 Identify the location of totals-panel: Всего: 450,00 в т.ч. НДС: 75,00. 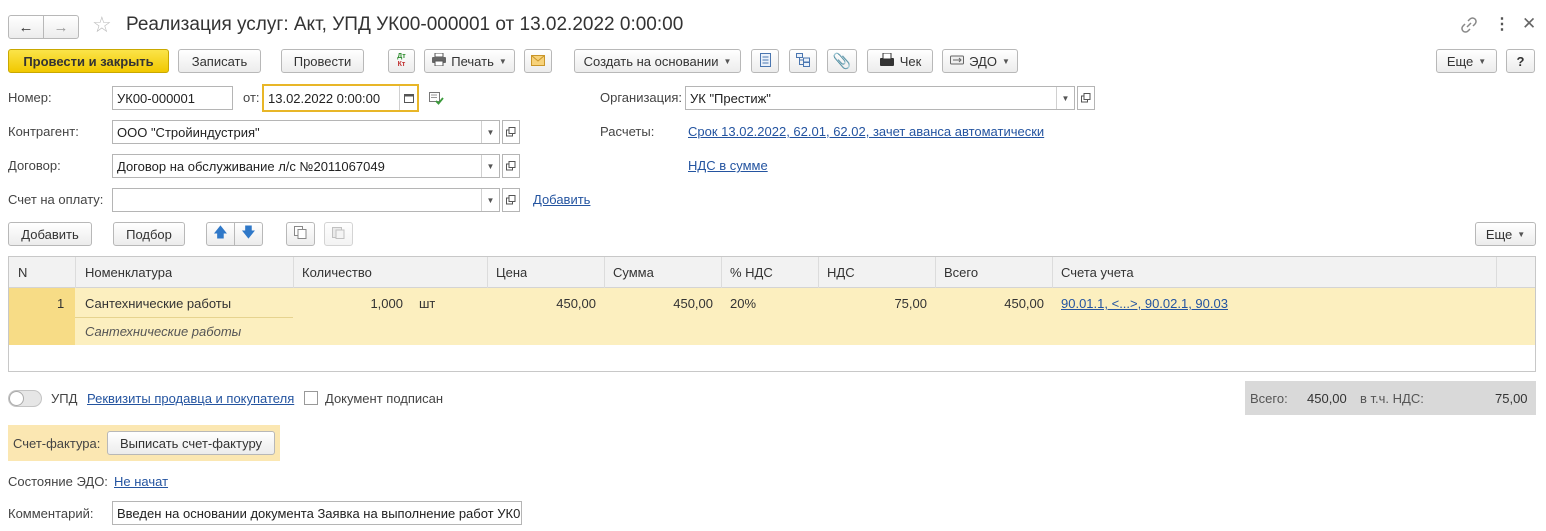
(1390, 398).